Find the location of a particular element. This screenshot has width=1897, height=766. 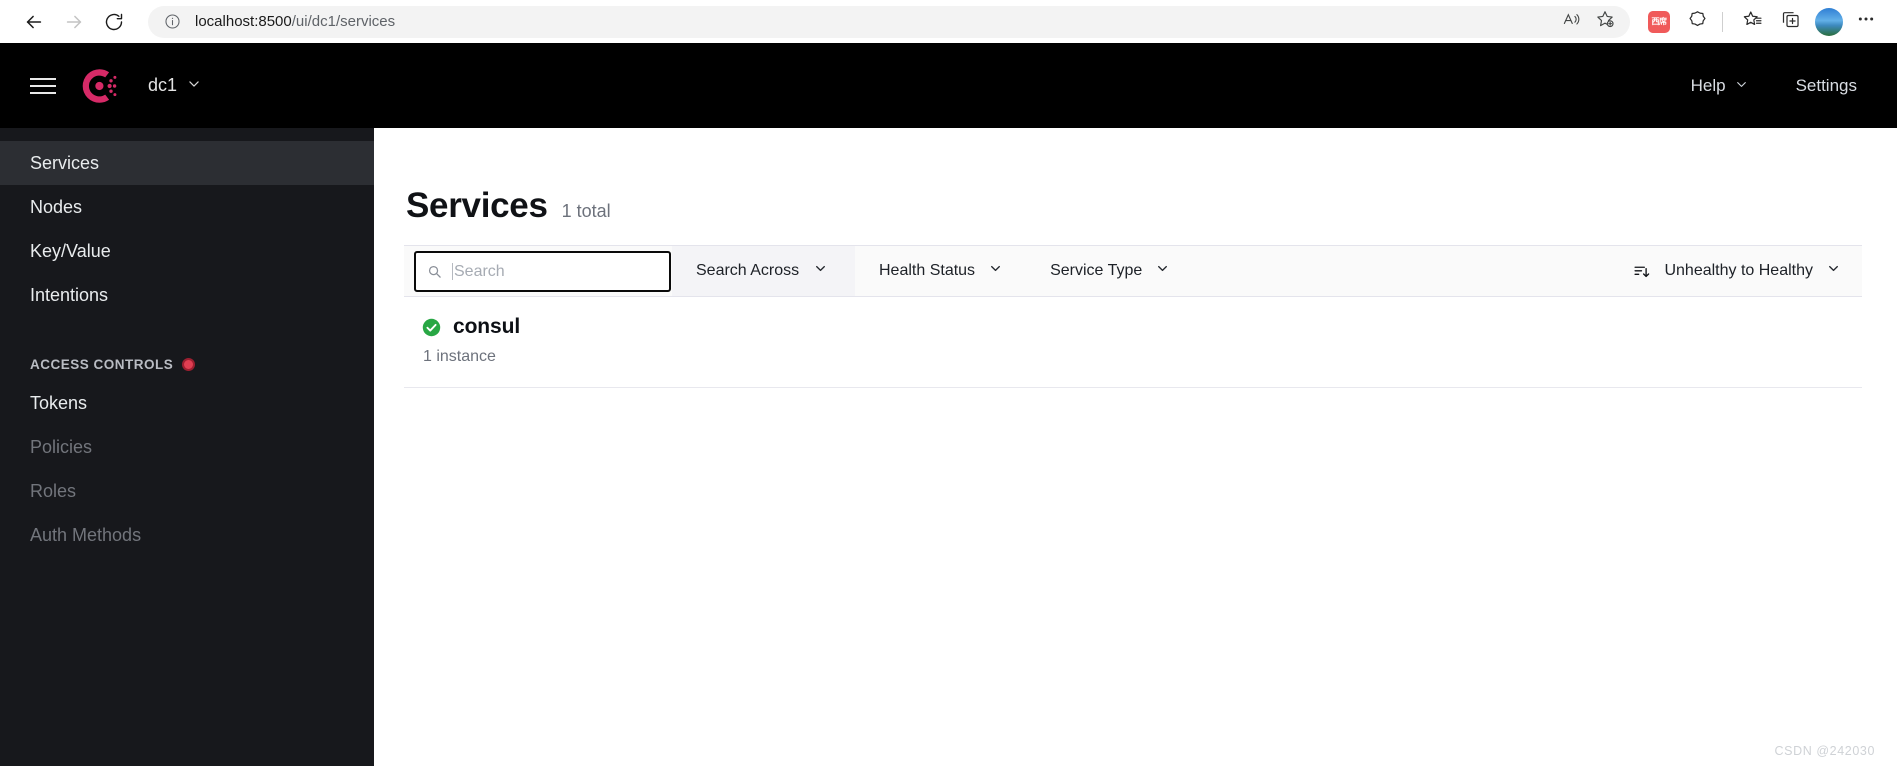

text-cursor is located at coordinates (452, 271).